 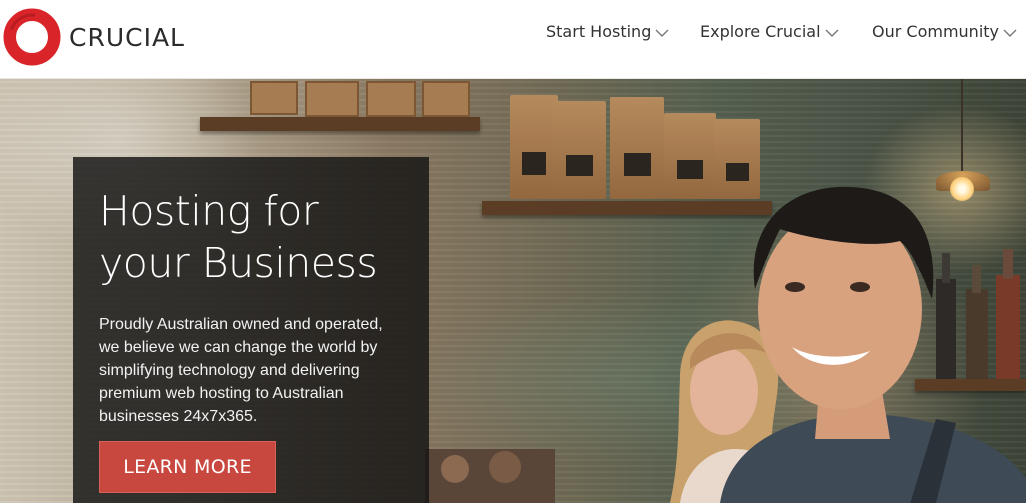 I want to click on nav-our-community: Our Community, so click(x=944, y=31).